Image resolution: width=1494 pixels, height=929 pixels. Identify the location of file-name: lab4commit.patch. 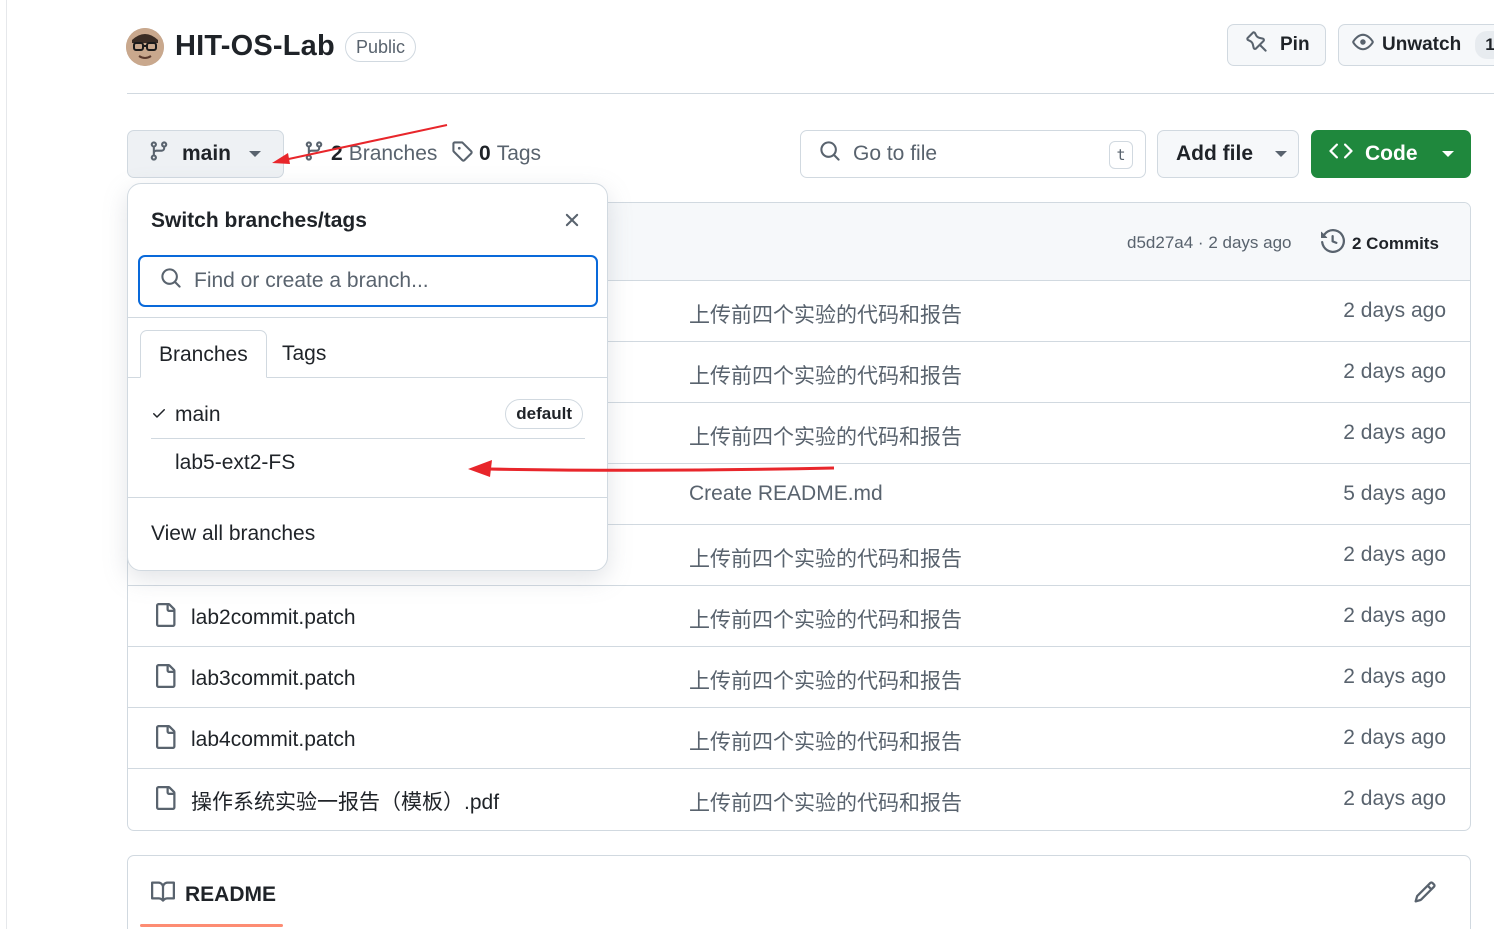
(273, 739).